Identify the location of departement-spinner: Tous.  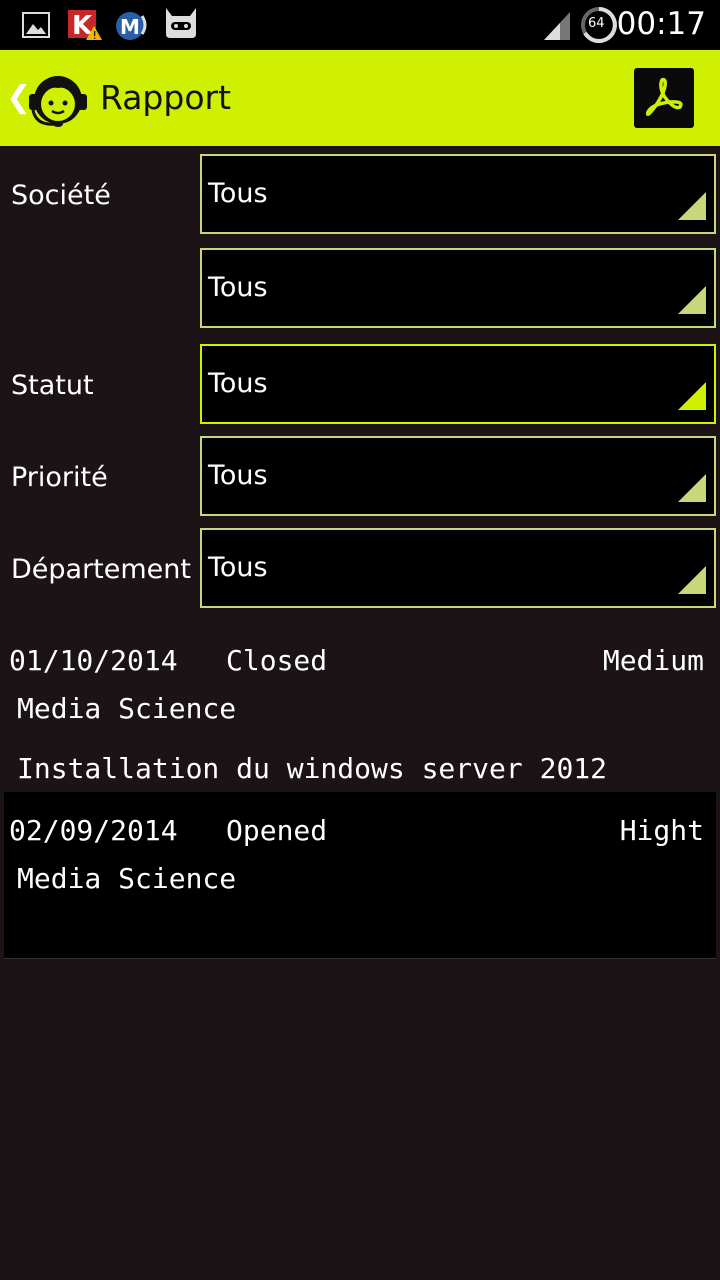
(458, 568).